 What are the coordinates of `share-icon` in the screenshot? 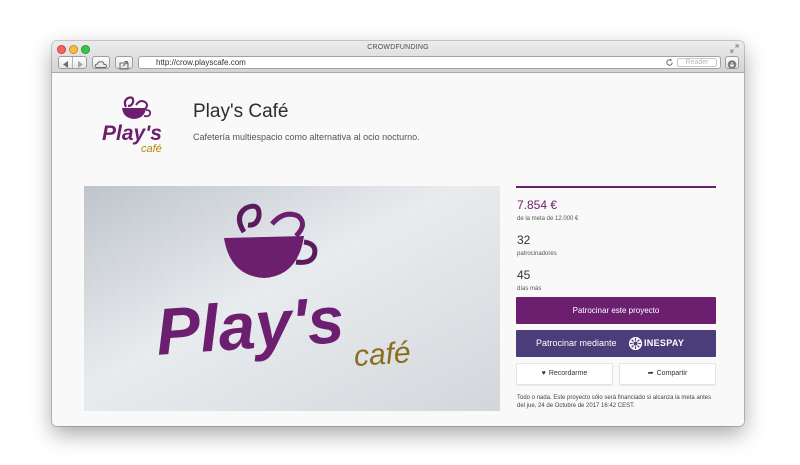 It's located at (124, 63).